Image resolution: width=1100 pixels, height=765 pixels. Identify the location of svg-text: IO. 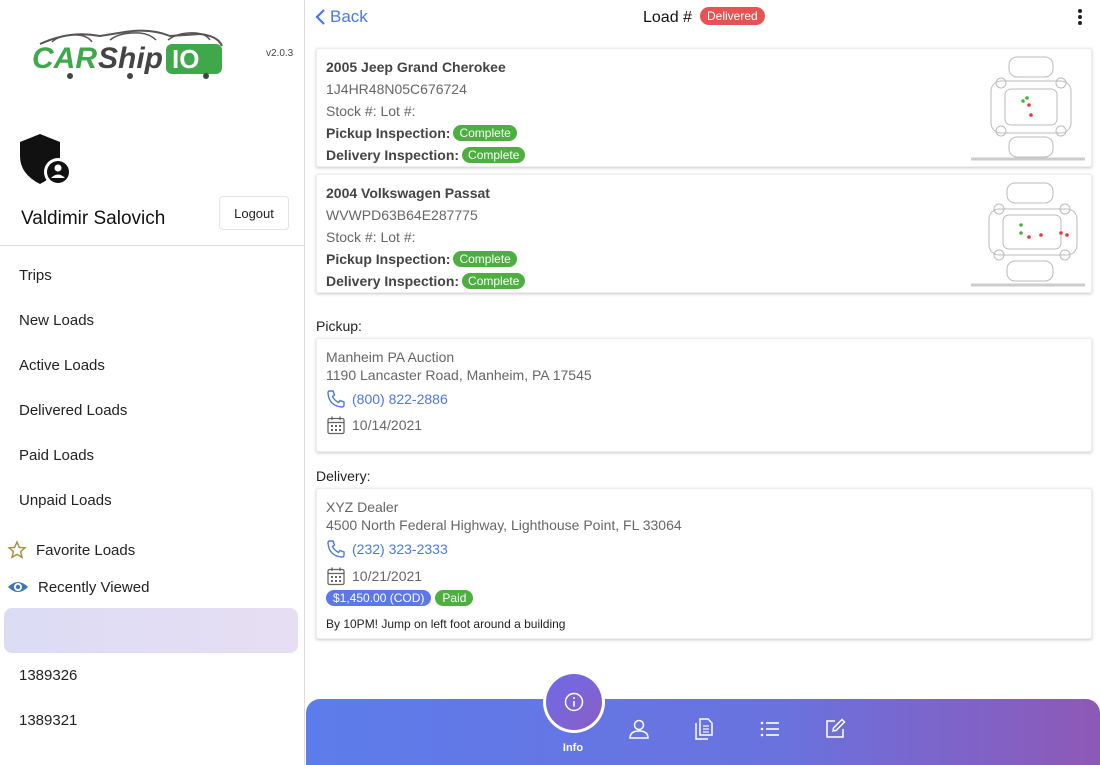
(185, 59).